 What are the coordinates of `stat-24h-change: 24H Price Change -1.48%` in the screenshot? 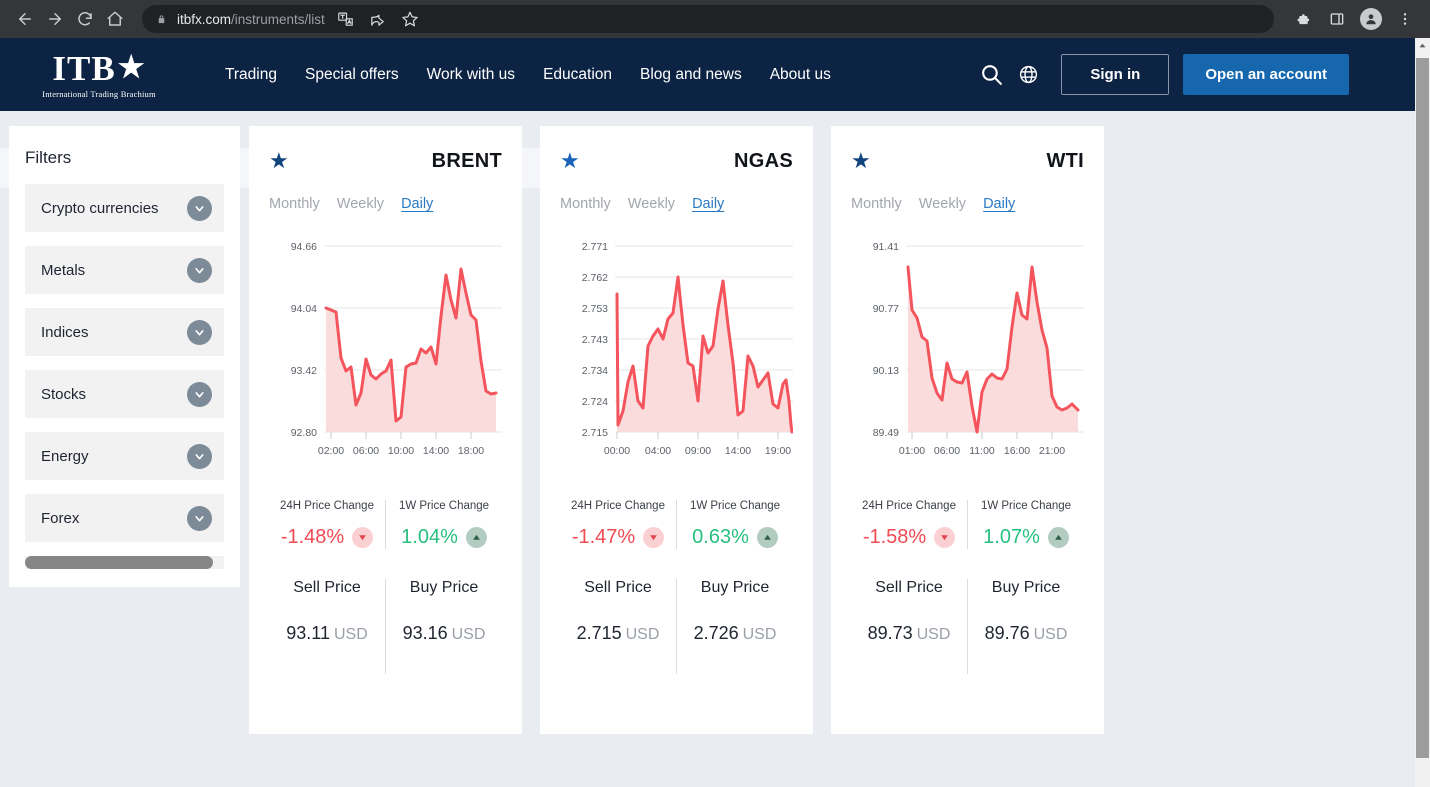 It's located at (327, 524).